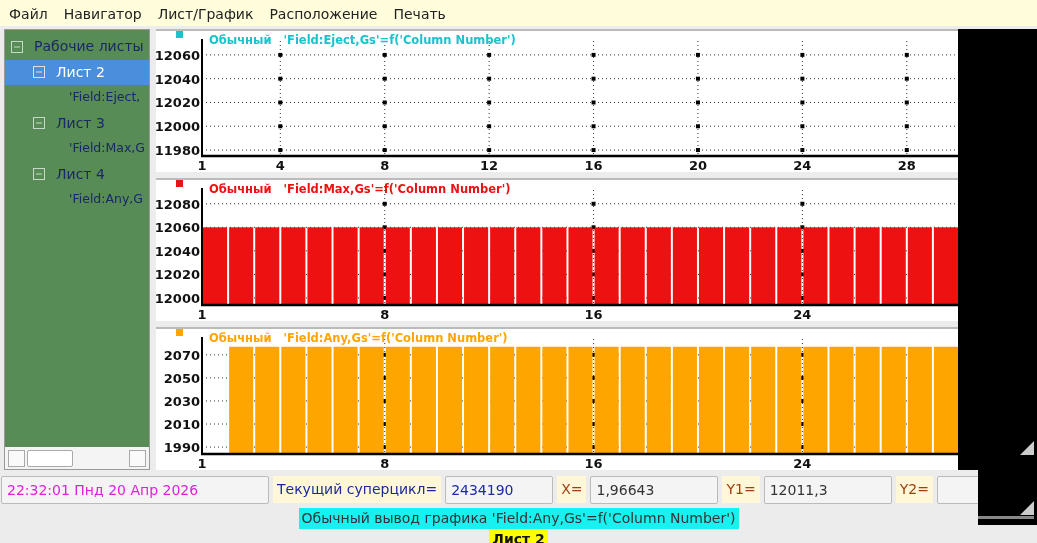  What do you see at coordinates (906, 165) in the screenshot?
I see `x-tick-label: 28` at bounding box center [906, 165].